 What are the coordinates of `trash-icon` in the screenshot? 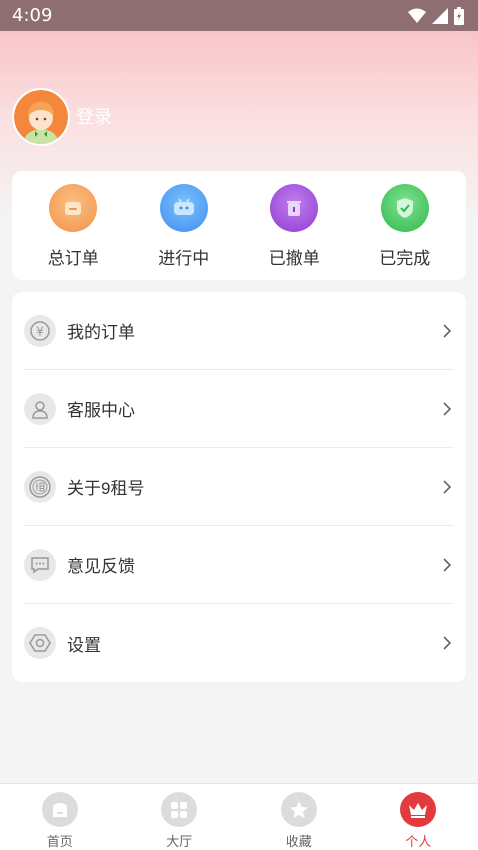 It's located at (294, 208).